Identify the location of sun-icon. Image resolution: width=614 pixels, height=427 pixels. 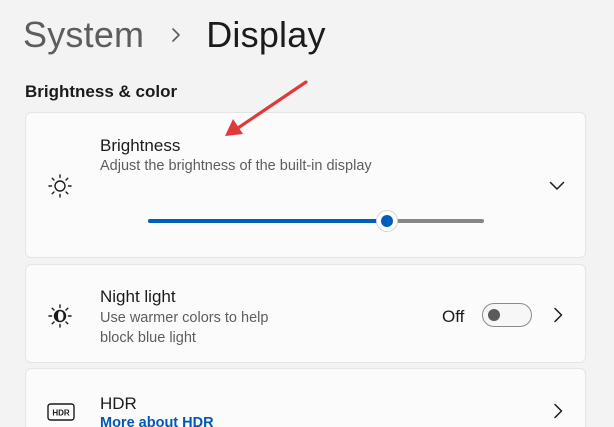
(60, 186).